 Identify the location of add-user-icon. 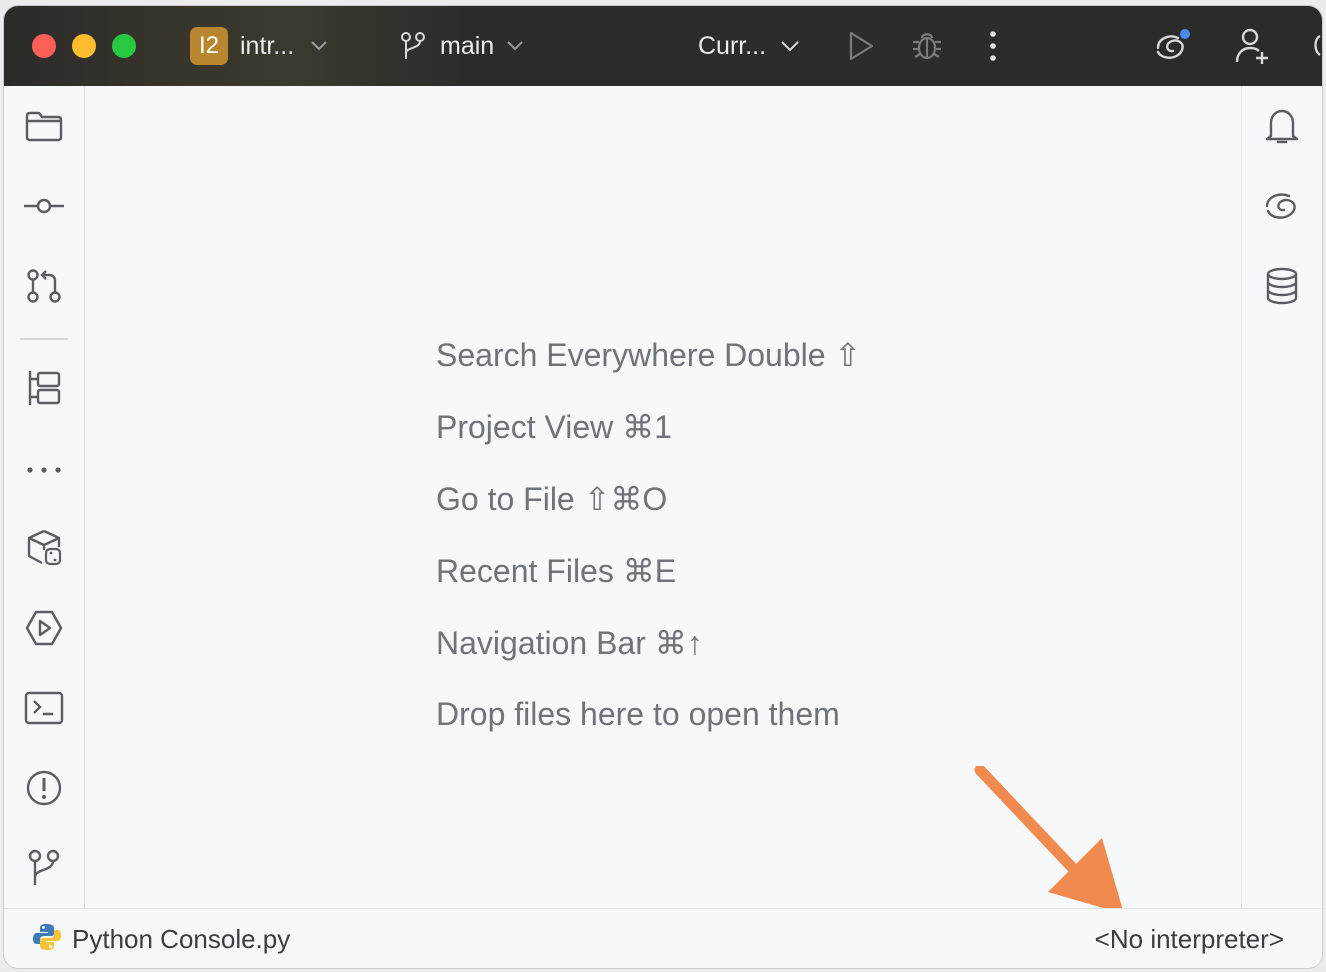
(1253, 46).